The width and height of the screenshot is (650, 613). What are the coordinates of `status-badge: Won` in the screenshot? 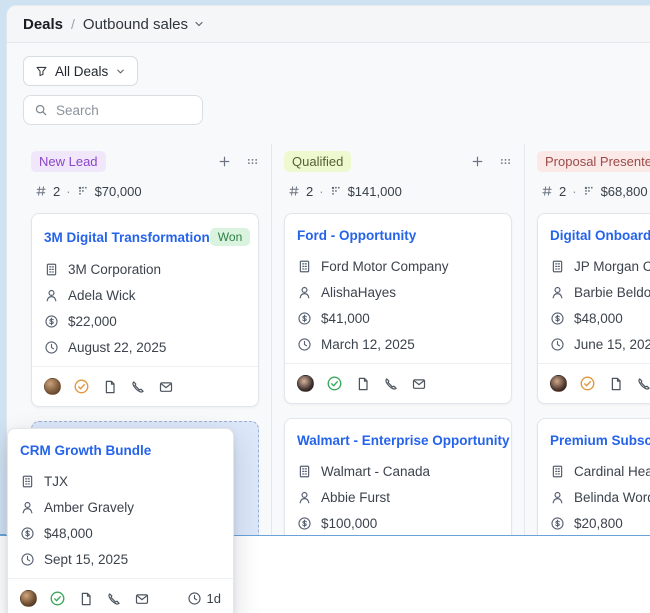 It's located at (230, 237).